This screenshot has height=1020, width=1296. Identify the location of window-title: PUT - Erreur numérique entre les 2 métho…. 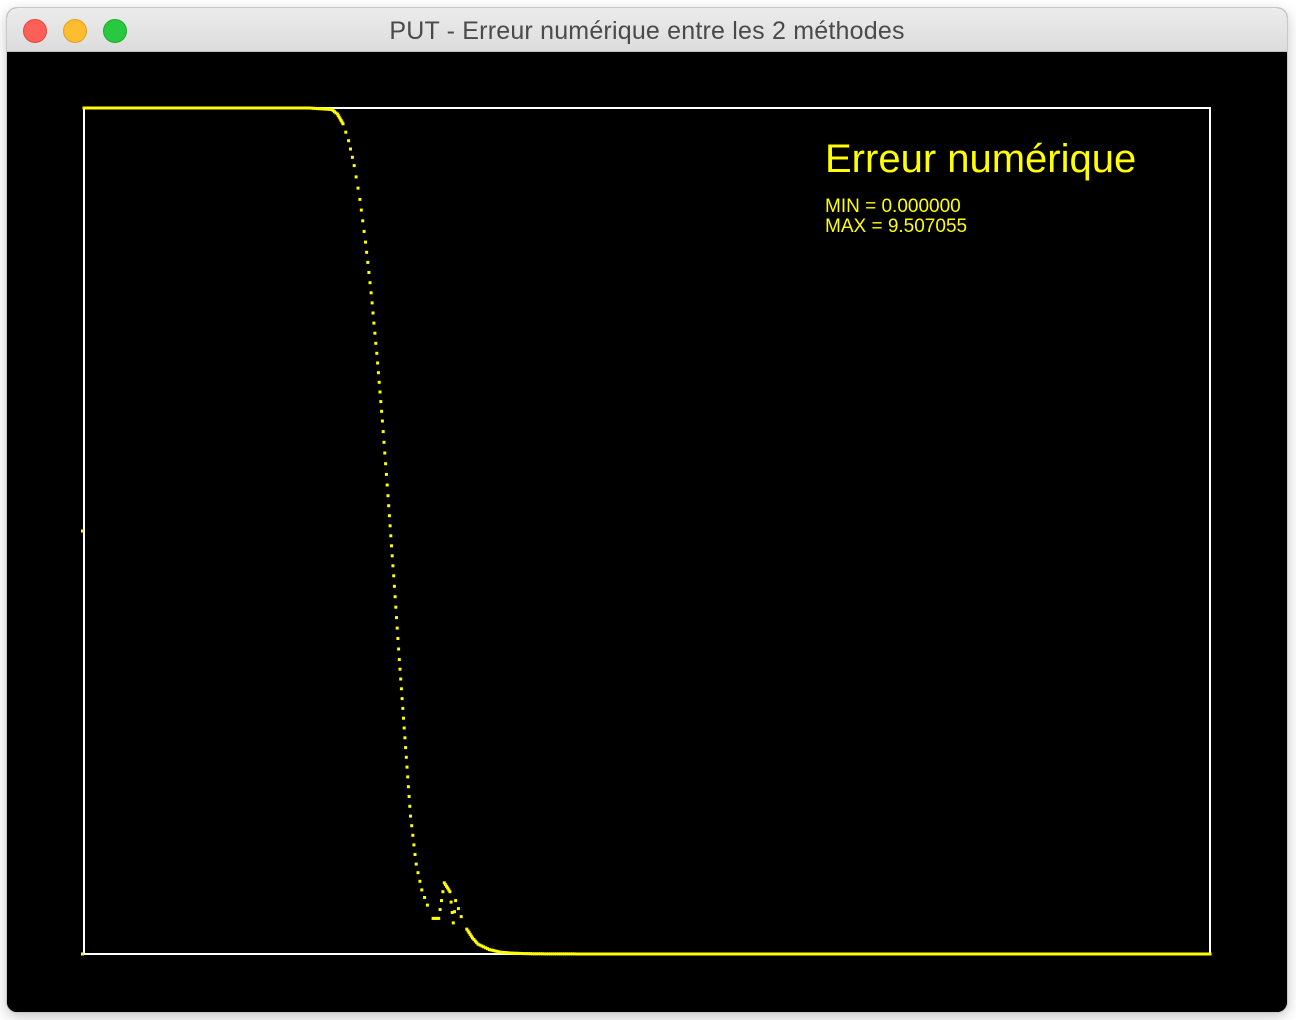
(647, 31).